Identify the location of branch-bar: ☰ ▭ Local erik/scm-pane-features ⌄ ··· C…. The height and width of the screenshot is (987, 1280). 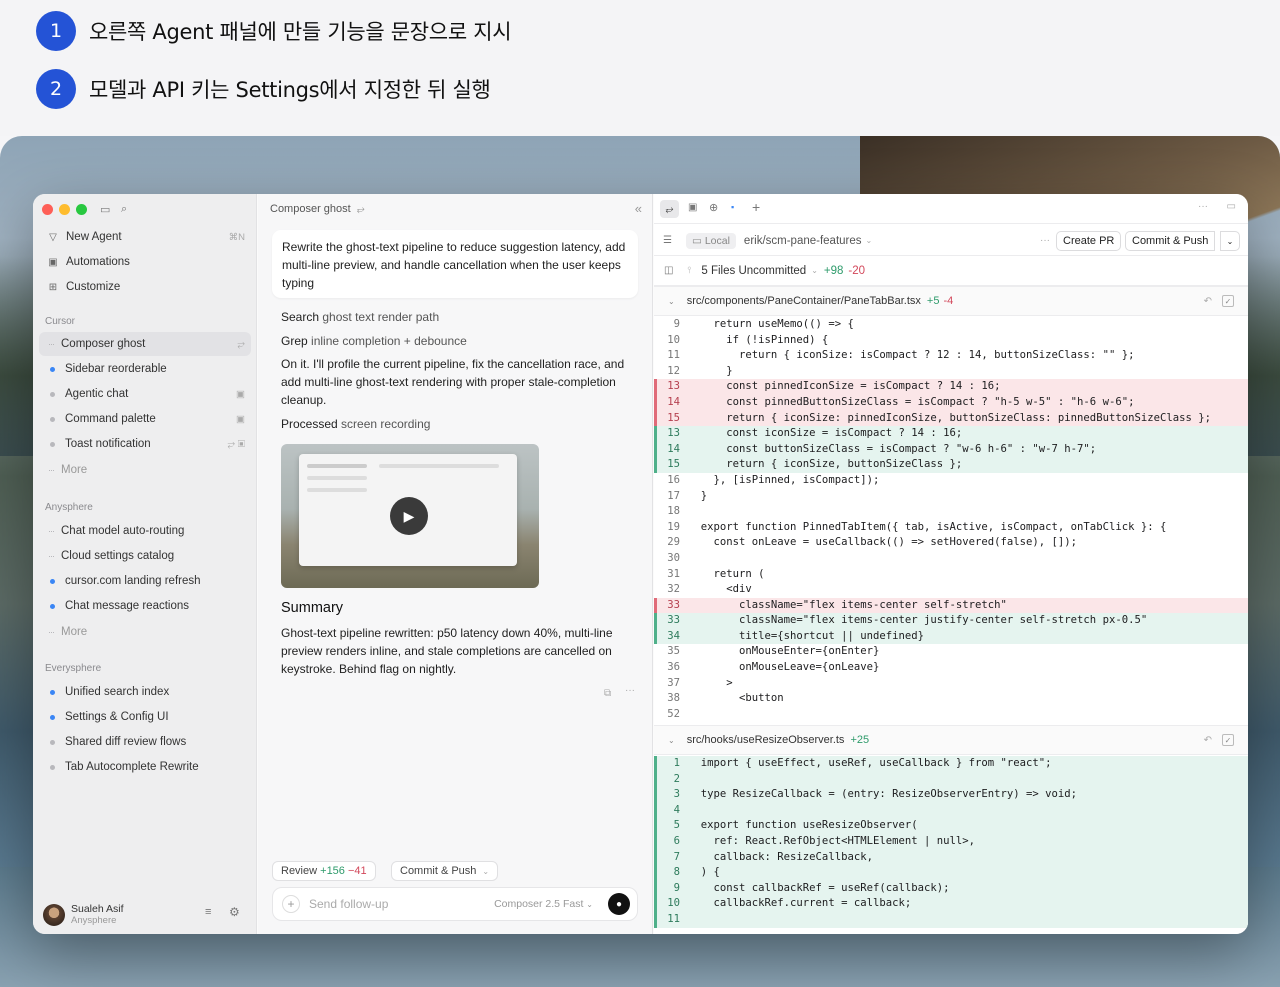
(951, 241).